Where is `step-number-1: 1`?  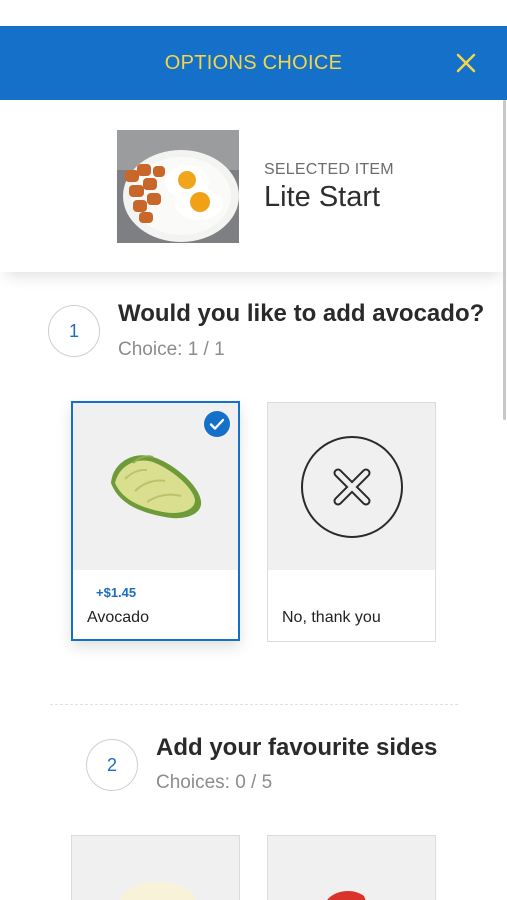 step-number-1: 1 is located at coordinates (74, 331).